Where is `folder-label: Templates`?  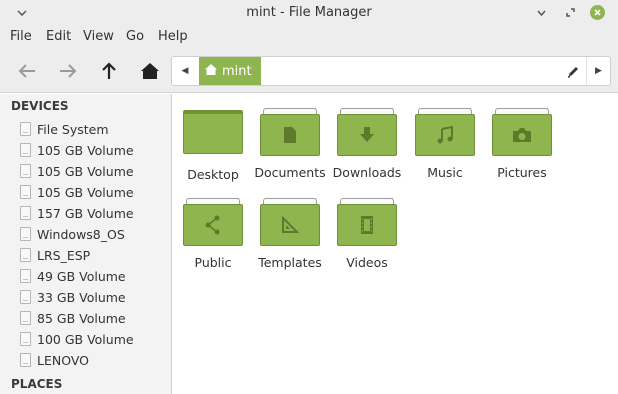
folder-label: Templates is located at coordinates (290, 262).